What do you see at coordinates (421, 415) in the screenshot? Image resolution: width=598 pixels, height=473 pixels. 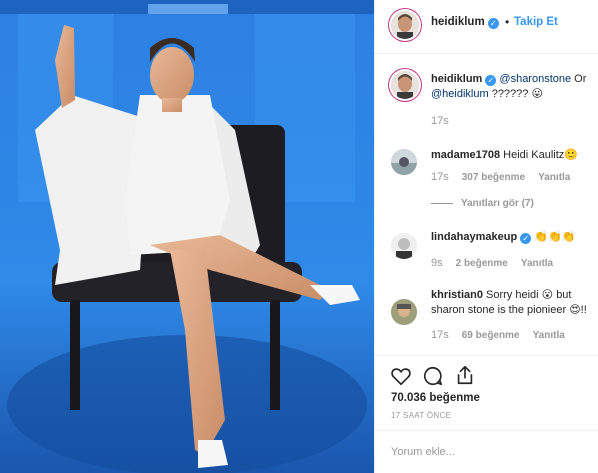 I see `post-timestamp: 17 SAAT ÖNCE` at bounding box center [421, 415].